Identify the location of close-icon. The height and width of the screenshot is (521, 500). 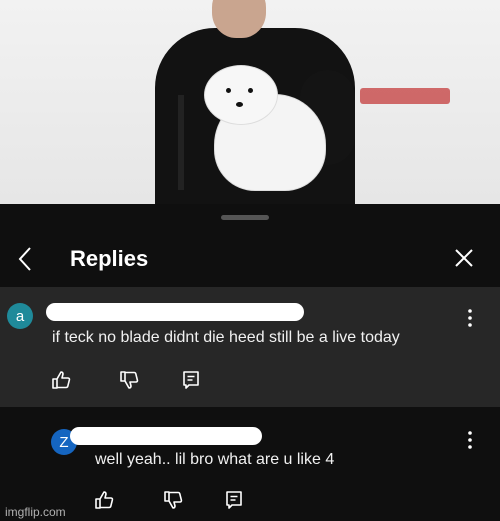
(464, 258).